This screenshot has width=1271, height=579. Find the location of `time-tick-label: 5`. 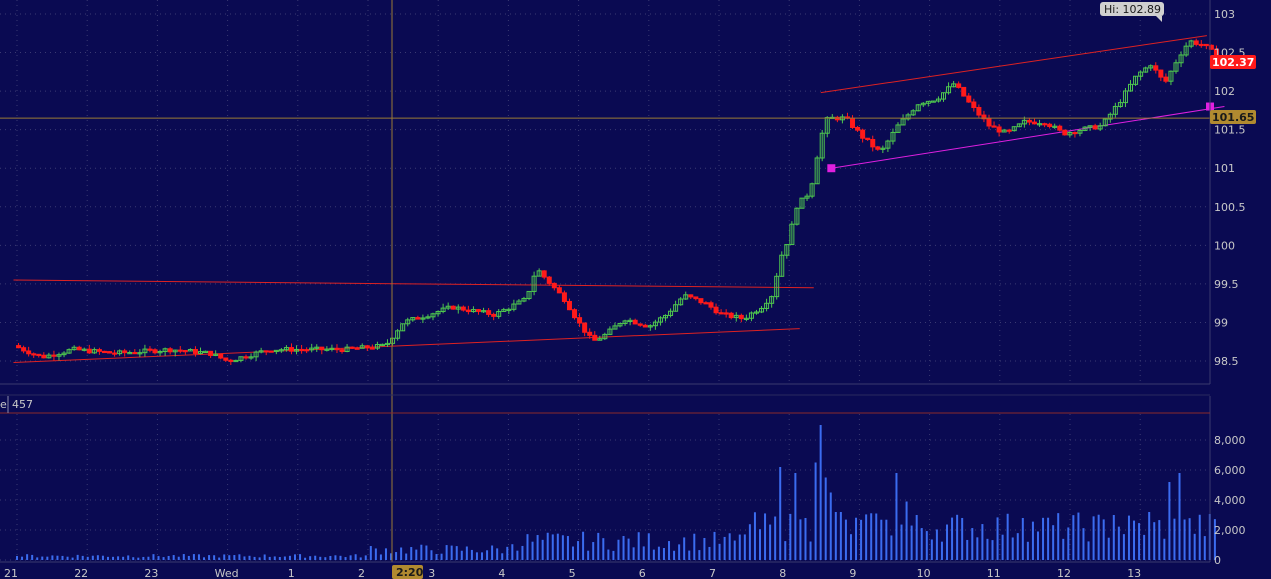

time-tick-label: 5 is located at coordinates (572, 573).